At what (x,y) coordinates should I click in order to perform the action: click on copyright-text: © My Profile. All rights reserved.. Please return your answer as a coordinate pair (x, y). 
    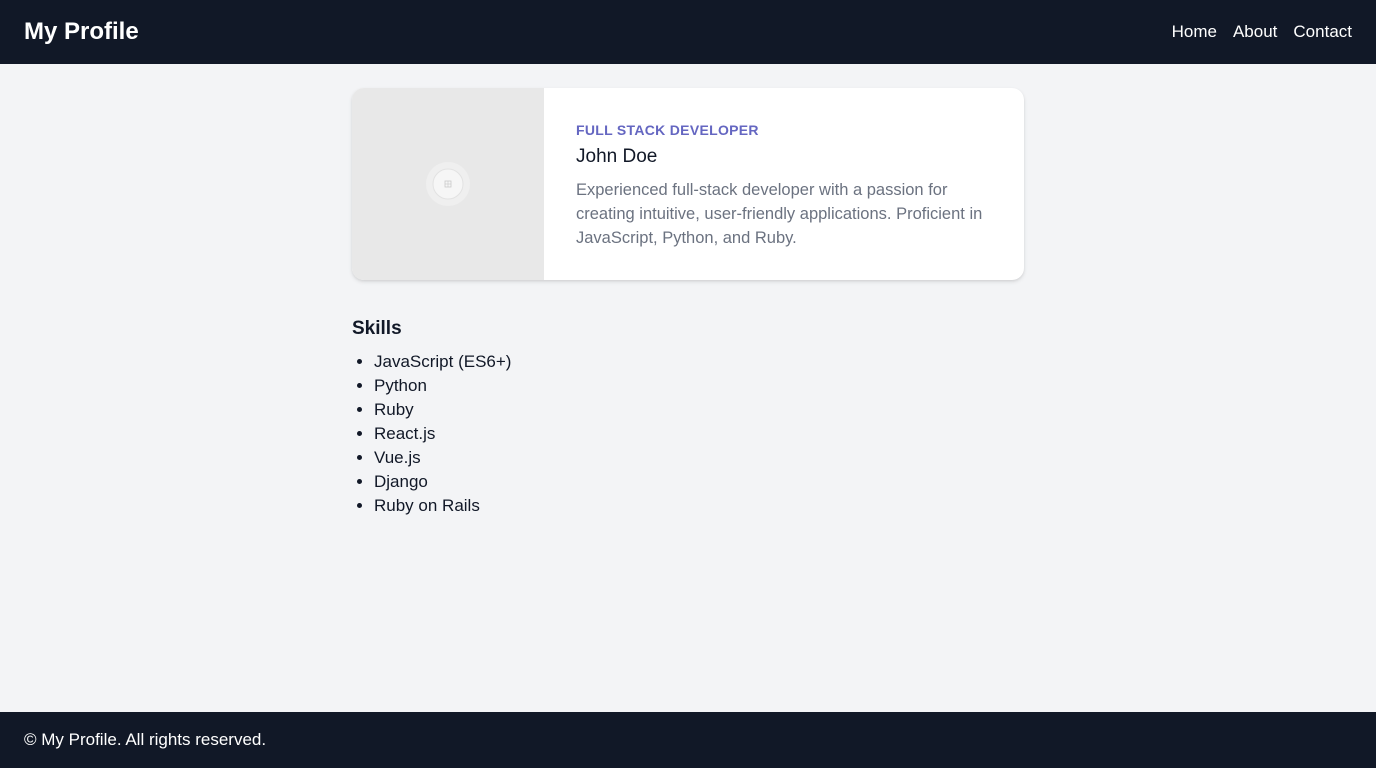
    Looking at the image, I should click on (145, 739).